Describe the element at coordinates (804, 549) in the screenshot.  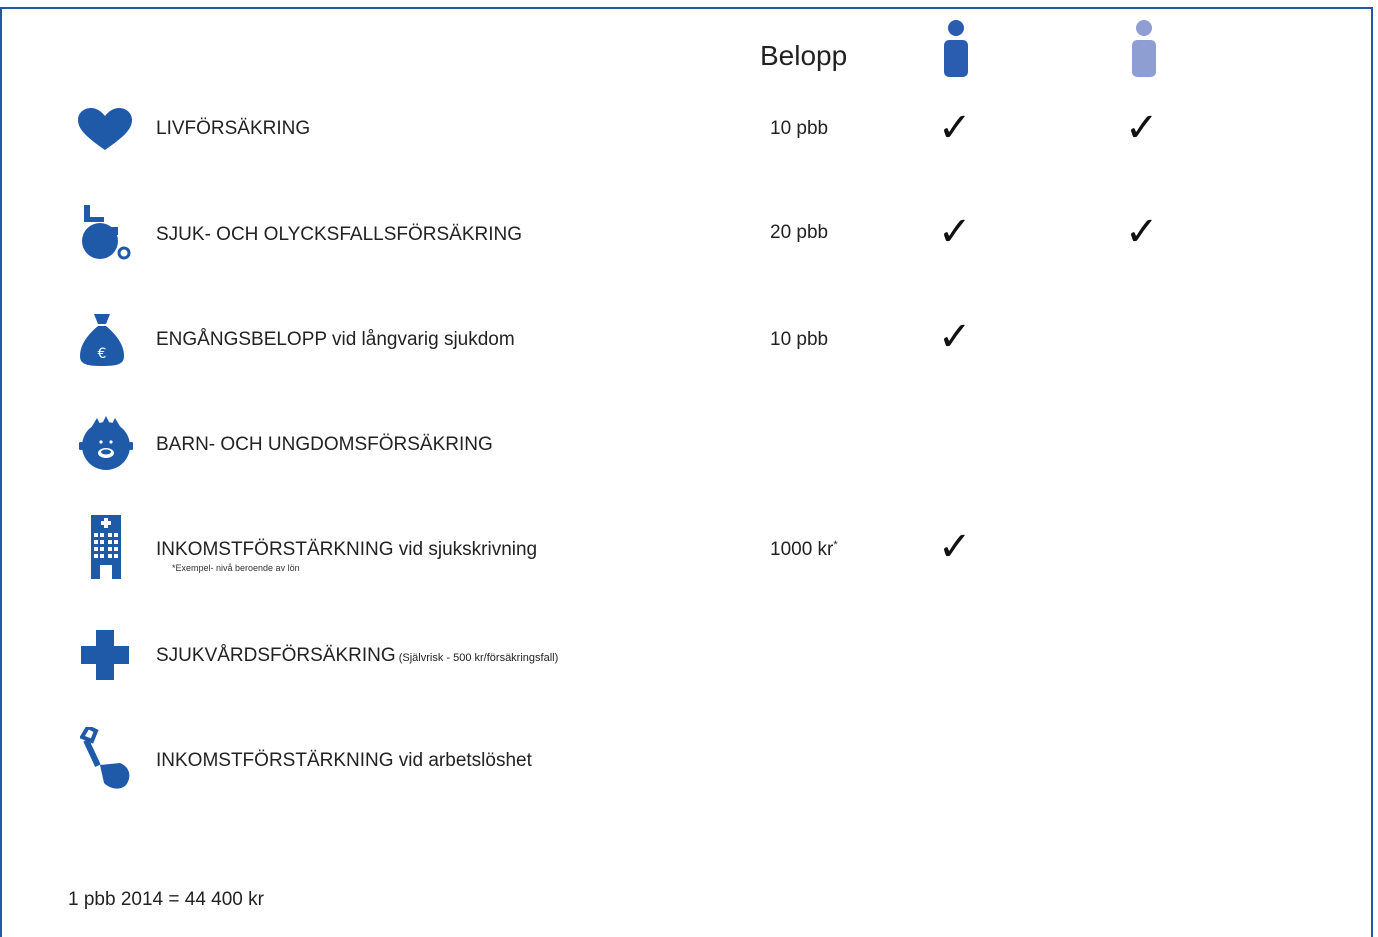
I see `row-amount-inkomst-sjukskrivning: 1000 kr*` at that location.